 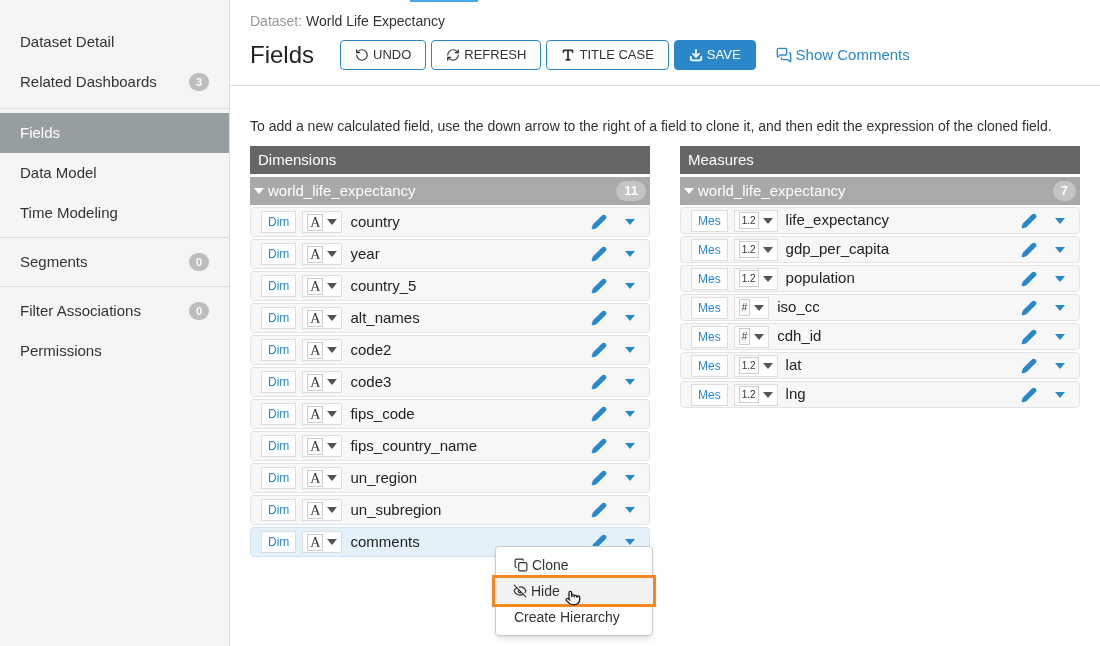 I want to click on show-comments-link: Show Comments, so click(x=842, y=55).